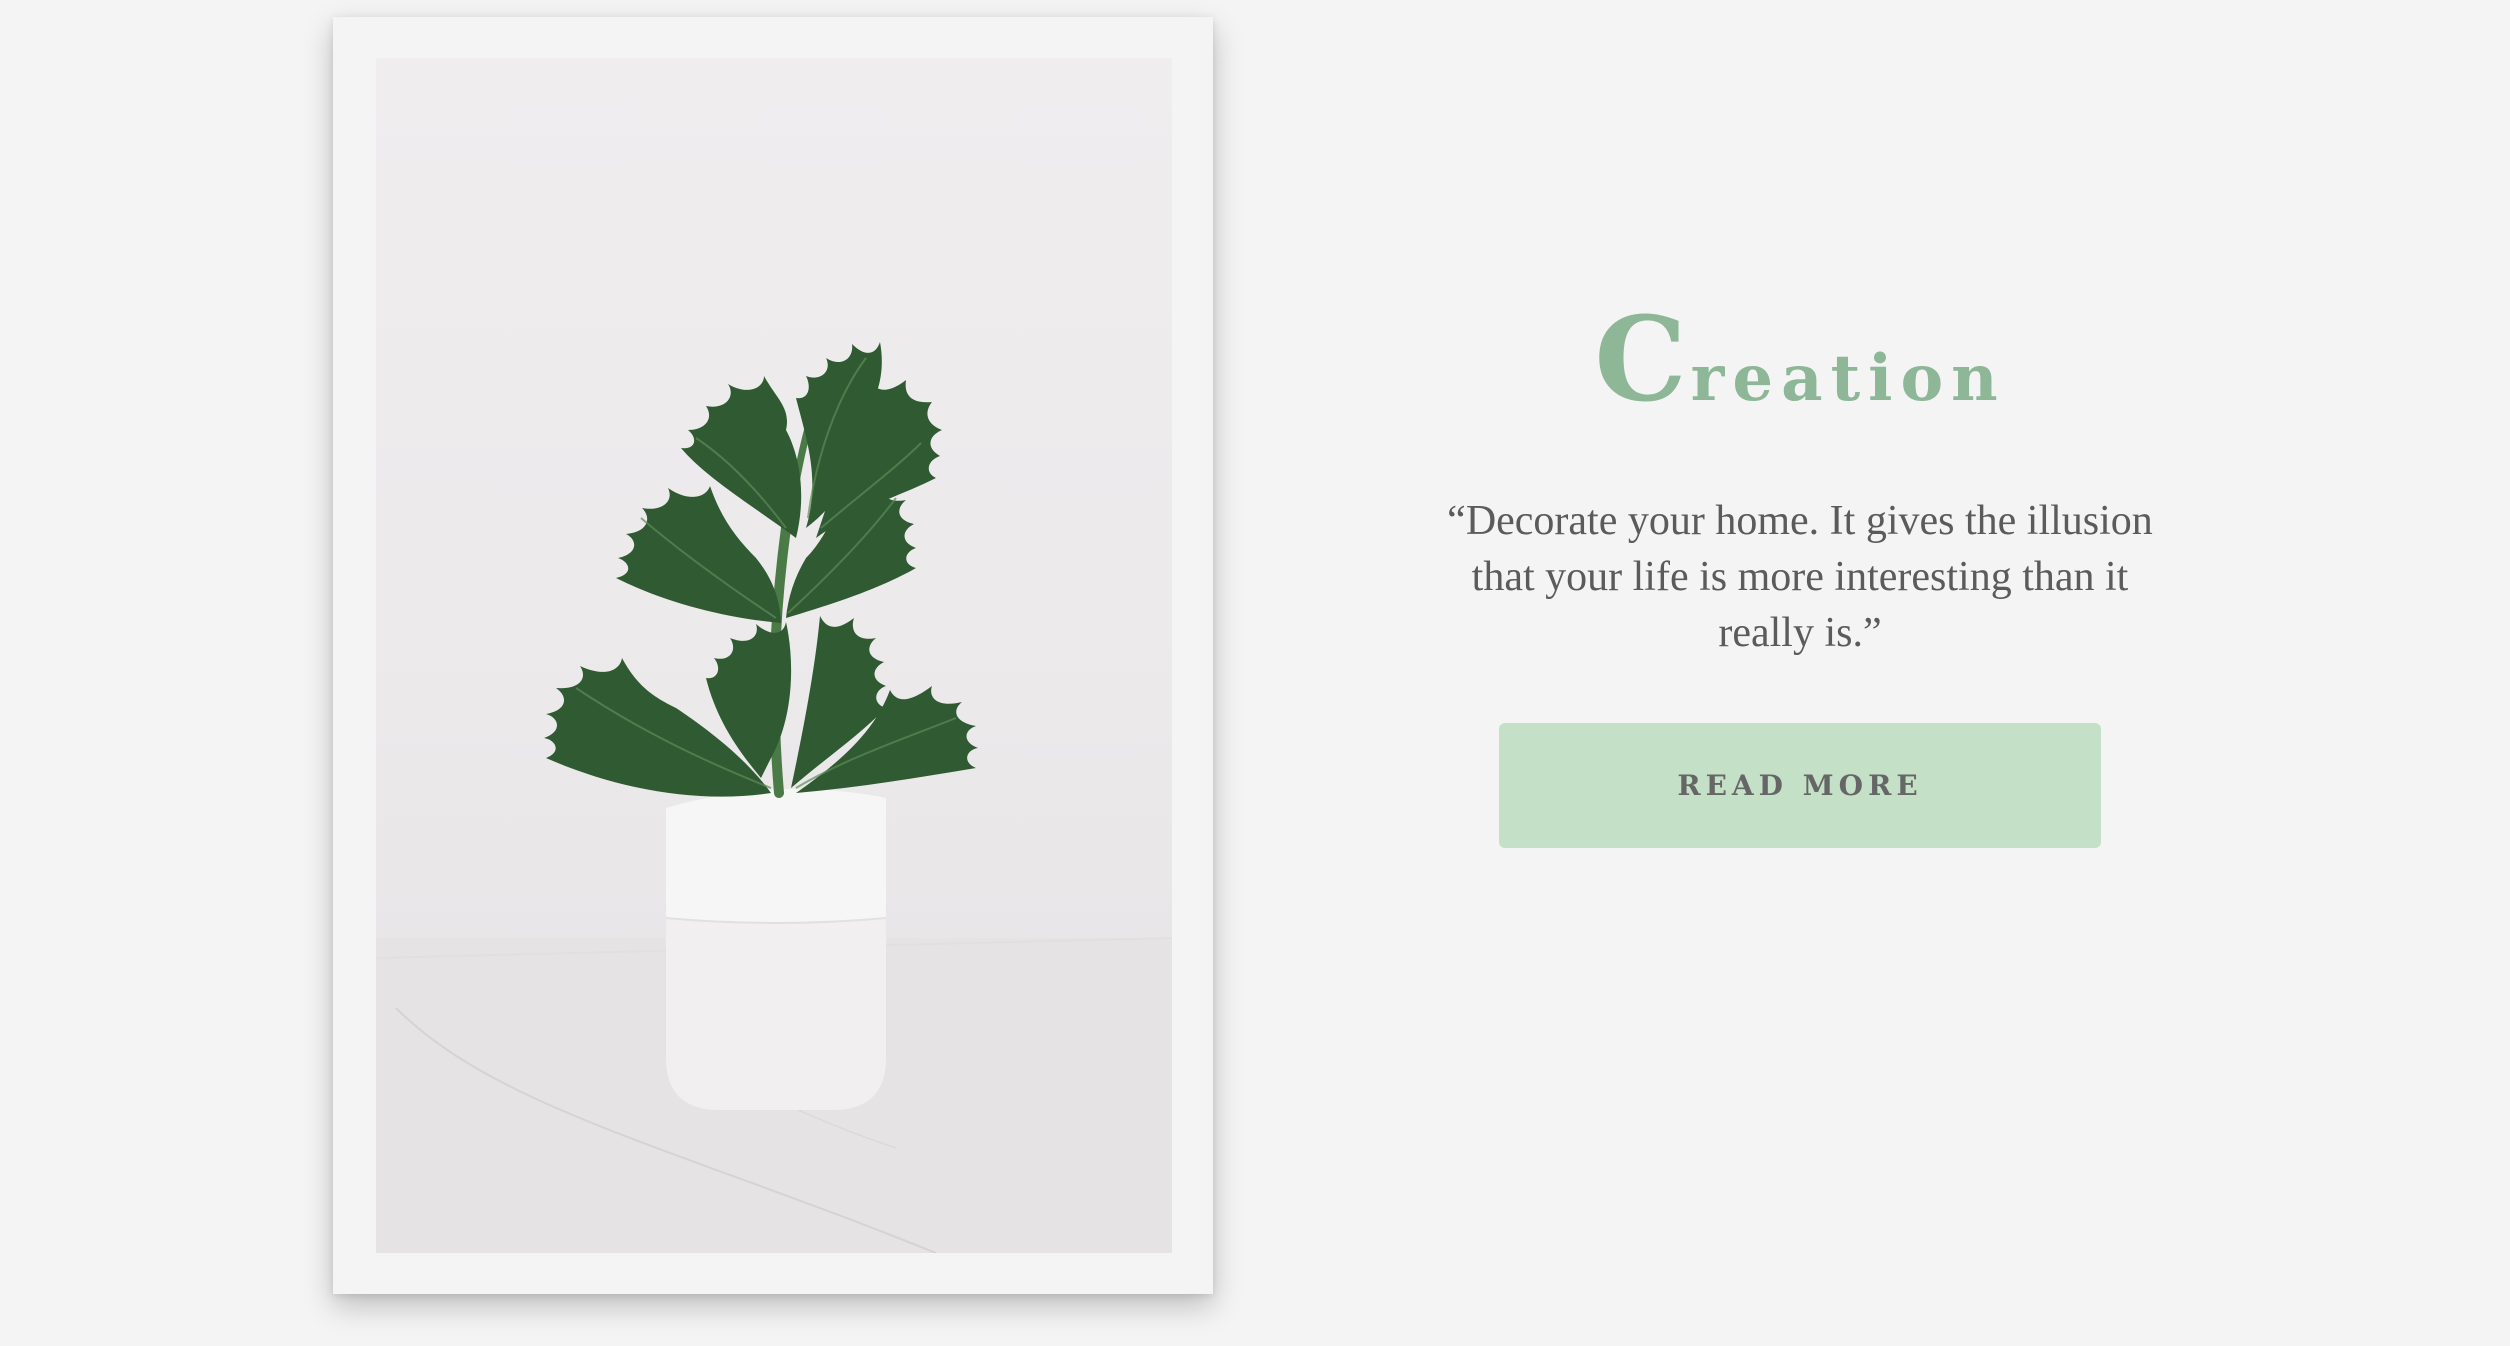 The image size is (2510, 1346). I want to click on page-title: Creation, so click(1800, 369).